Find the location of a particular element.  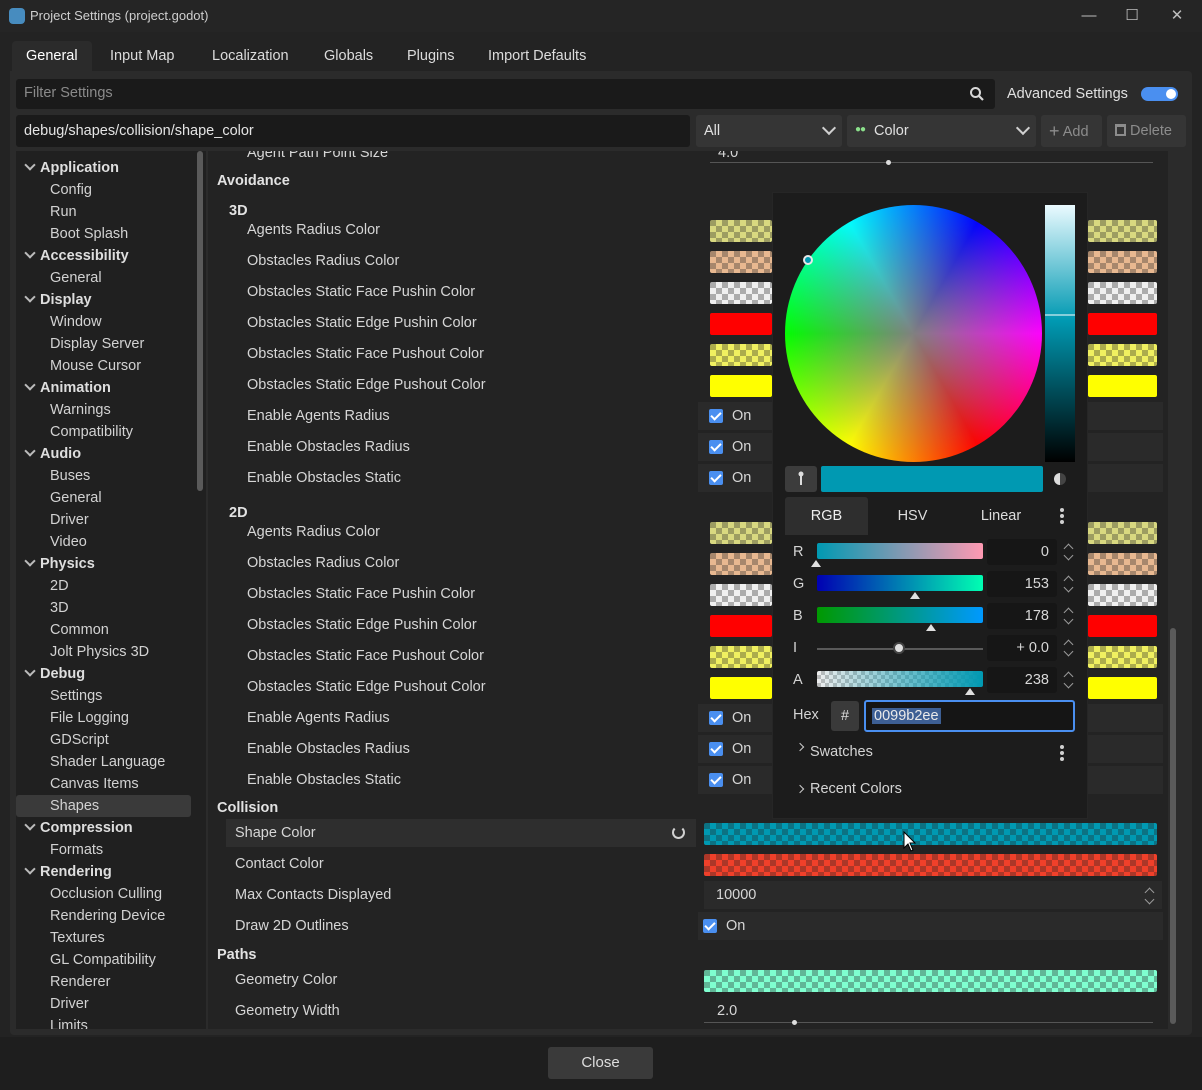

tree-item-limits: Limits is located at coordinates (111, 1022).